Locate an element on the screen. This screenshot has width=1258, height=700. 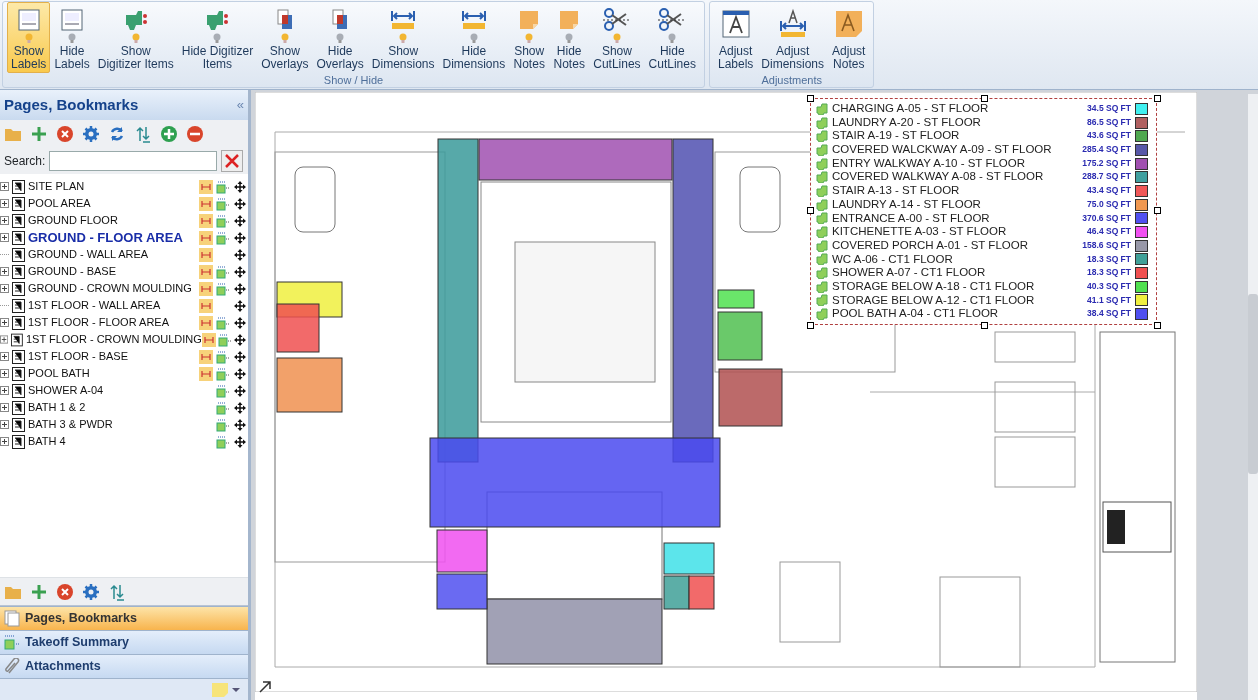
page-item: GROUND - WALL AREA is located at coordinates (124, 254).